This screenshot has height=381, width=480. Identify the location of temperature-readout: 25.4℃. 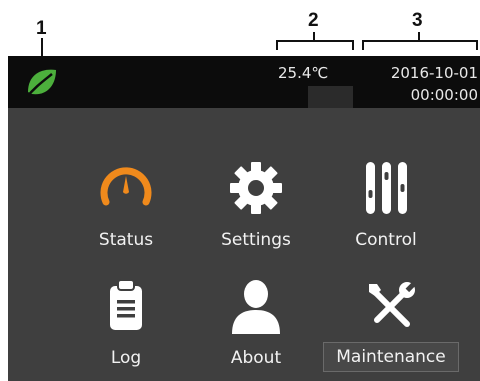
(303, 73).